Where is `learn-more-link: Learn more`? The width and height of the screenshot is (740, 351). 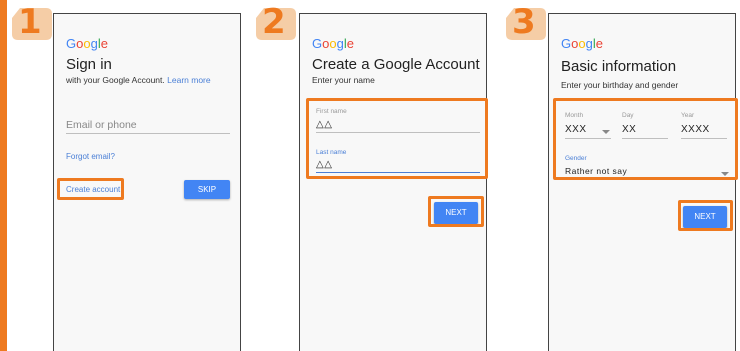 learn-more-link: Learn more is located at coordinates (188, 80).